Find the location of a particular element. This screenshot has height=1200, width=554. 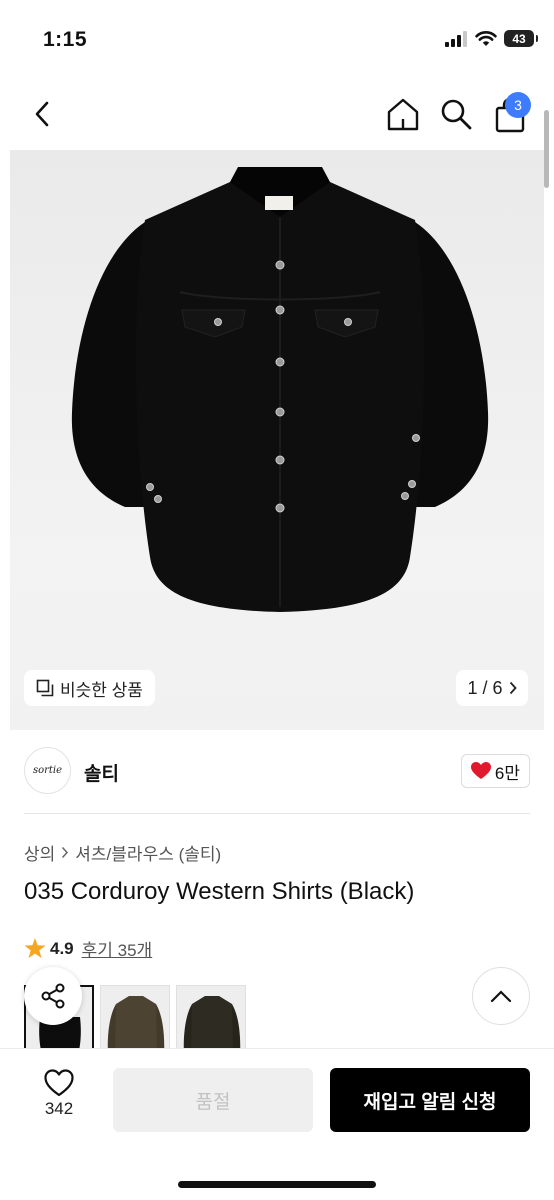

brand-logo-text: sortie is located at coordinates (47, 770).